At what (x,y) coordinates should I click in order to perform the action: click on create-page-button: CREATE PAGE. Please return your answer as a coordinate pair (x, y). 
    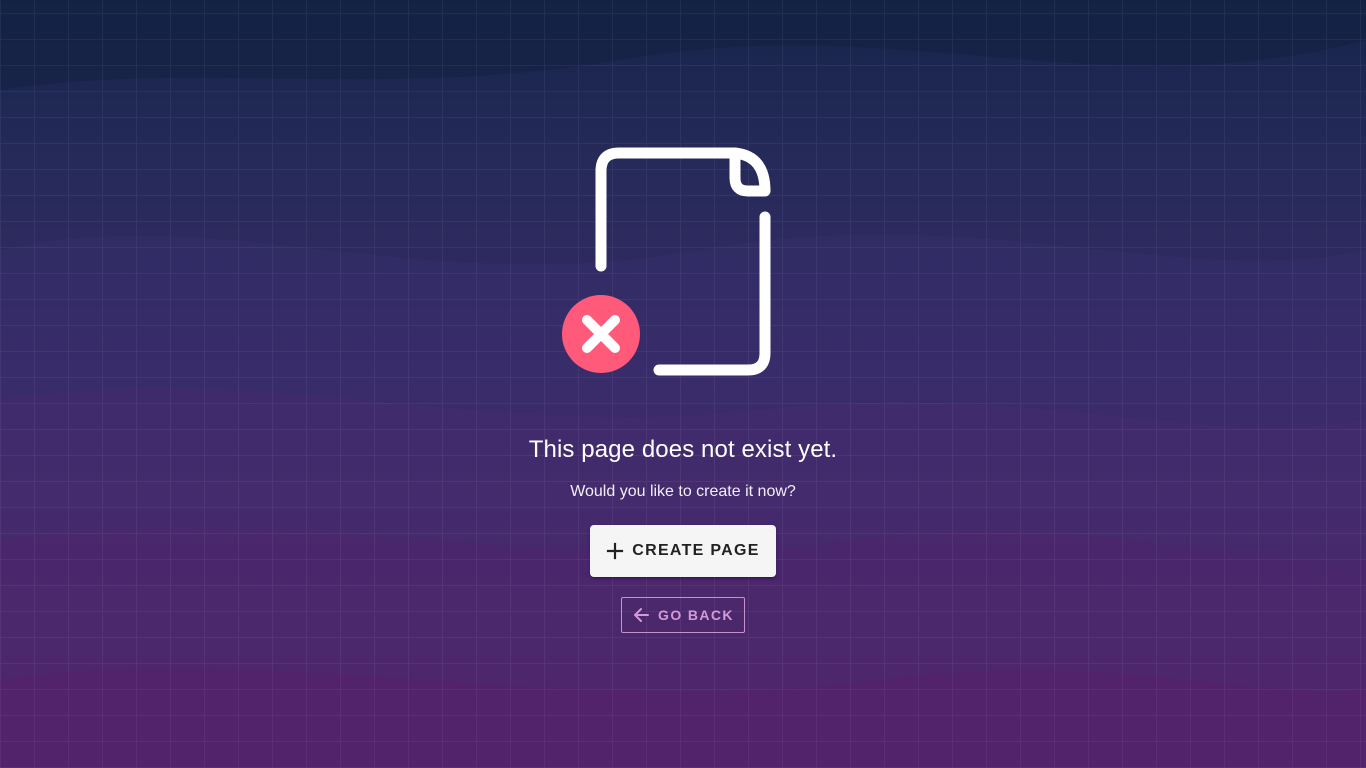
    Looking at the image, I should click on (683, 551).